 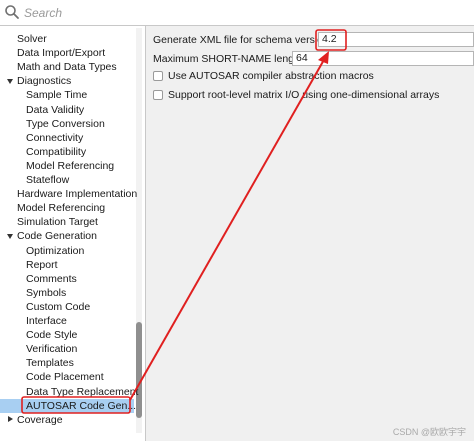 I want to click on tree-item: Code Style, so click(x=67, y=335).